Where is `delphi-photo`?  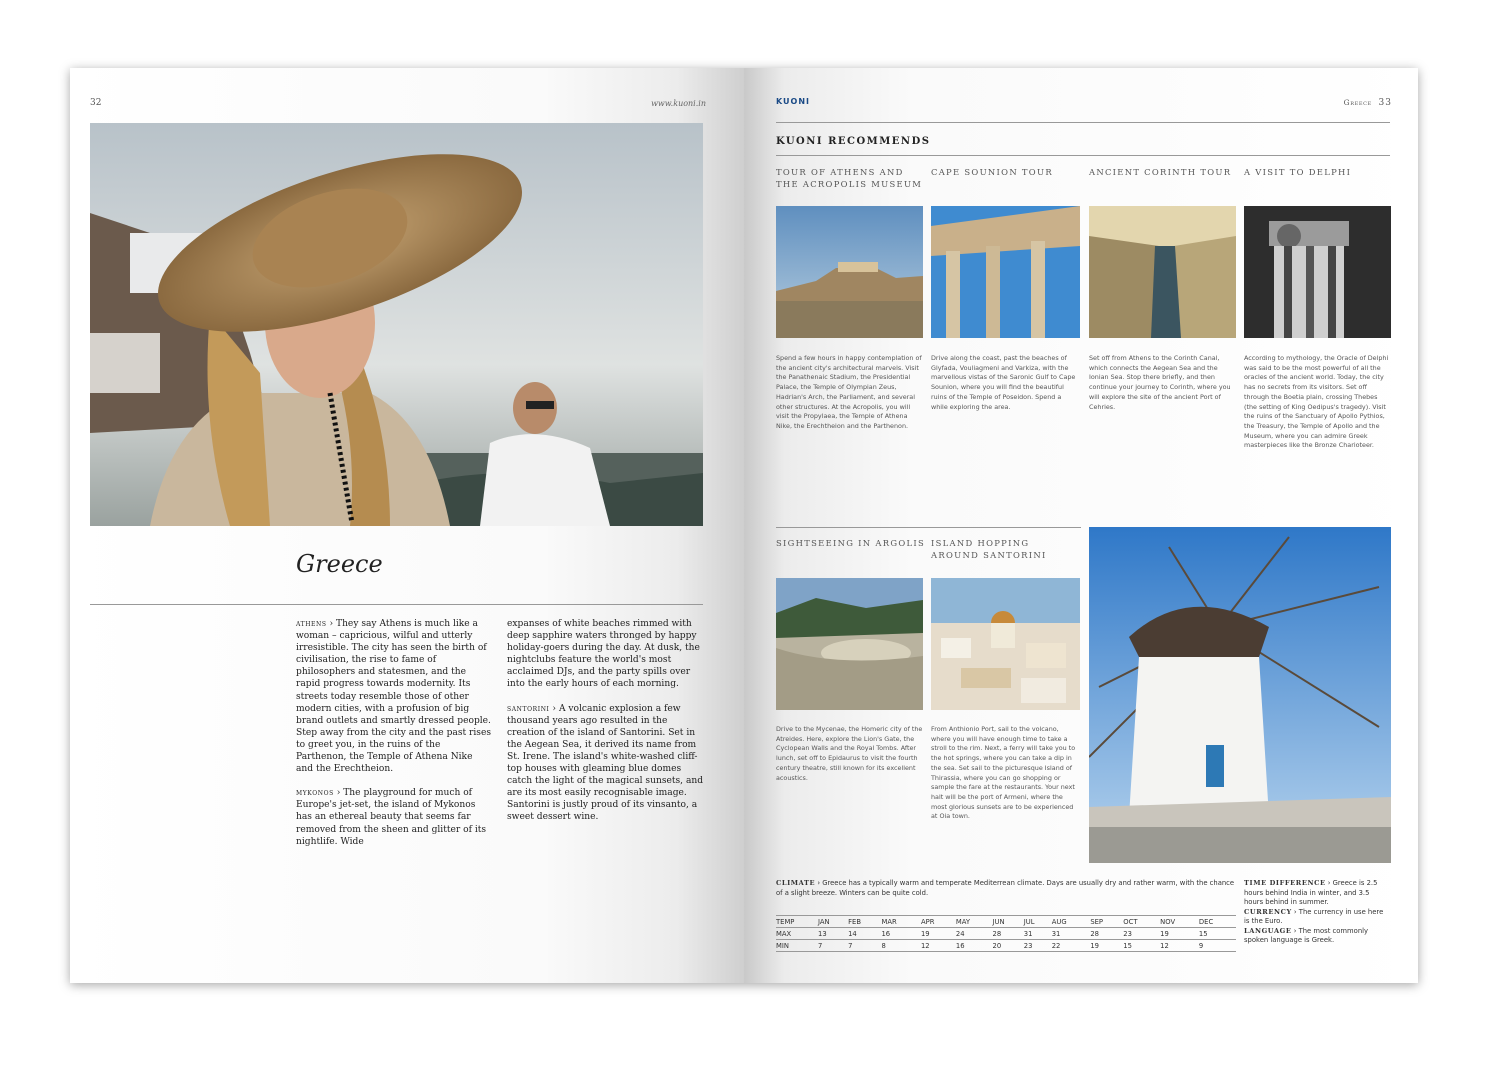 delphi-photo is located at coordinates (1317, 272).